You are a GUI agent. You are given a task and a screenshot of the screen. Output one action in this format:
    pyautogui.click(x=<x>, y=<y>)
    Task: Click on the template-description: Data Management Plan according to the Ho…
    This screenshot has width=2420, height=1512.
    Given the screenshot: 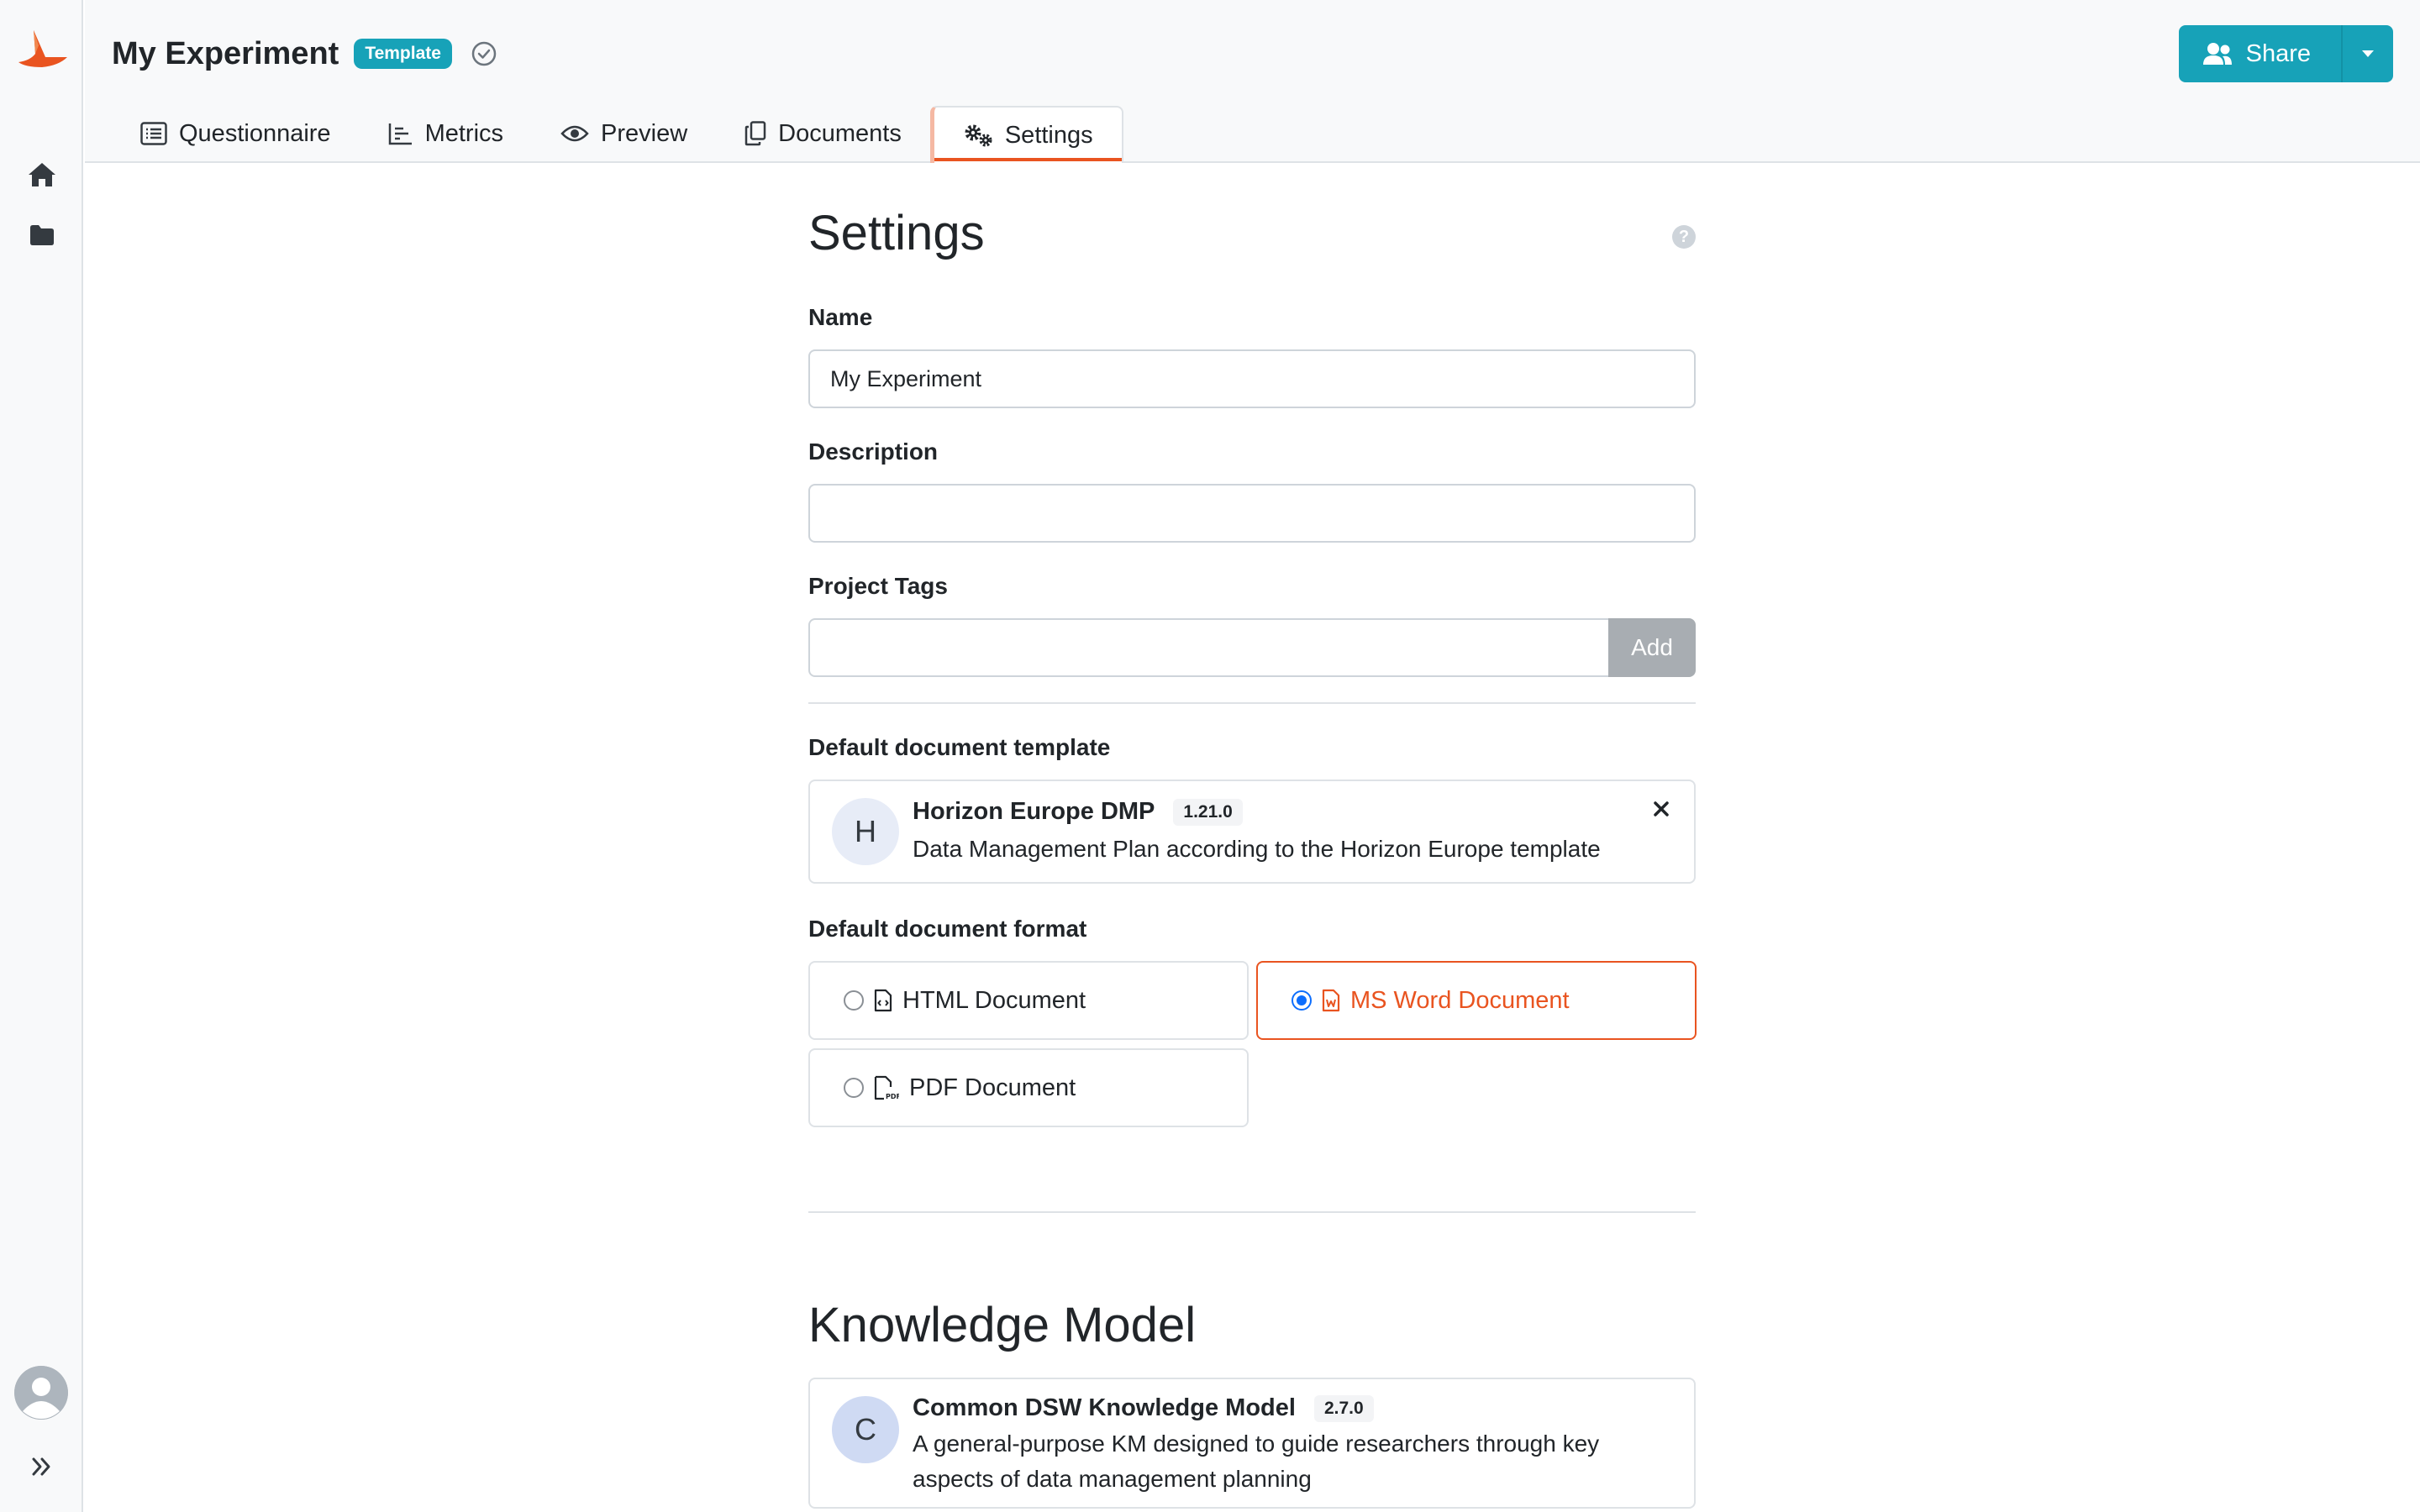 What is the action you would take?
    pyautogui.click(x=1257, y=849)
    